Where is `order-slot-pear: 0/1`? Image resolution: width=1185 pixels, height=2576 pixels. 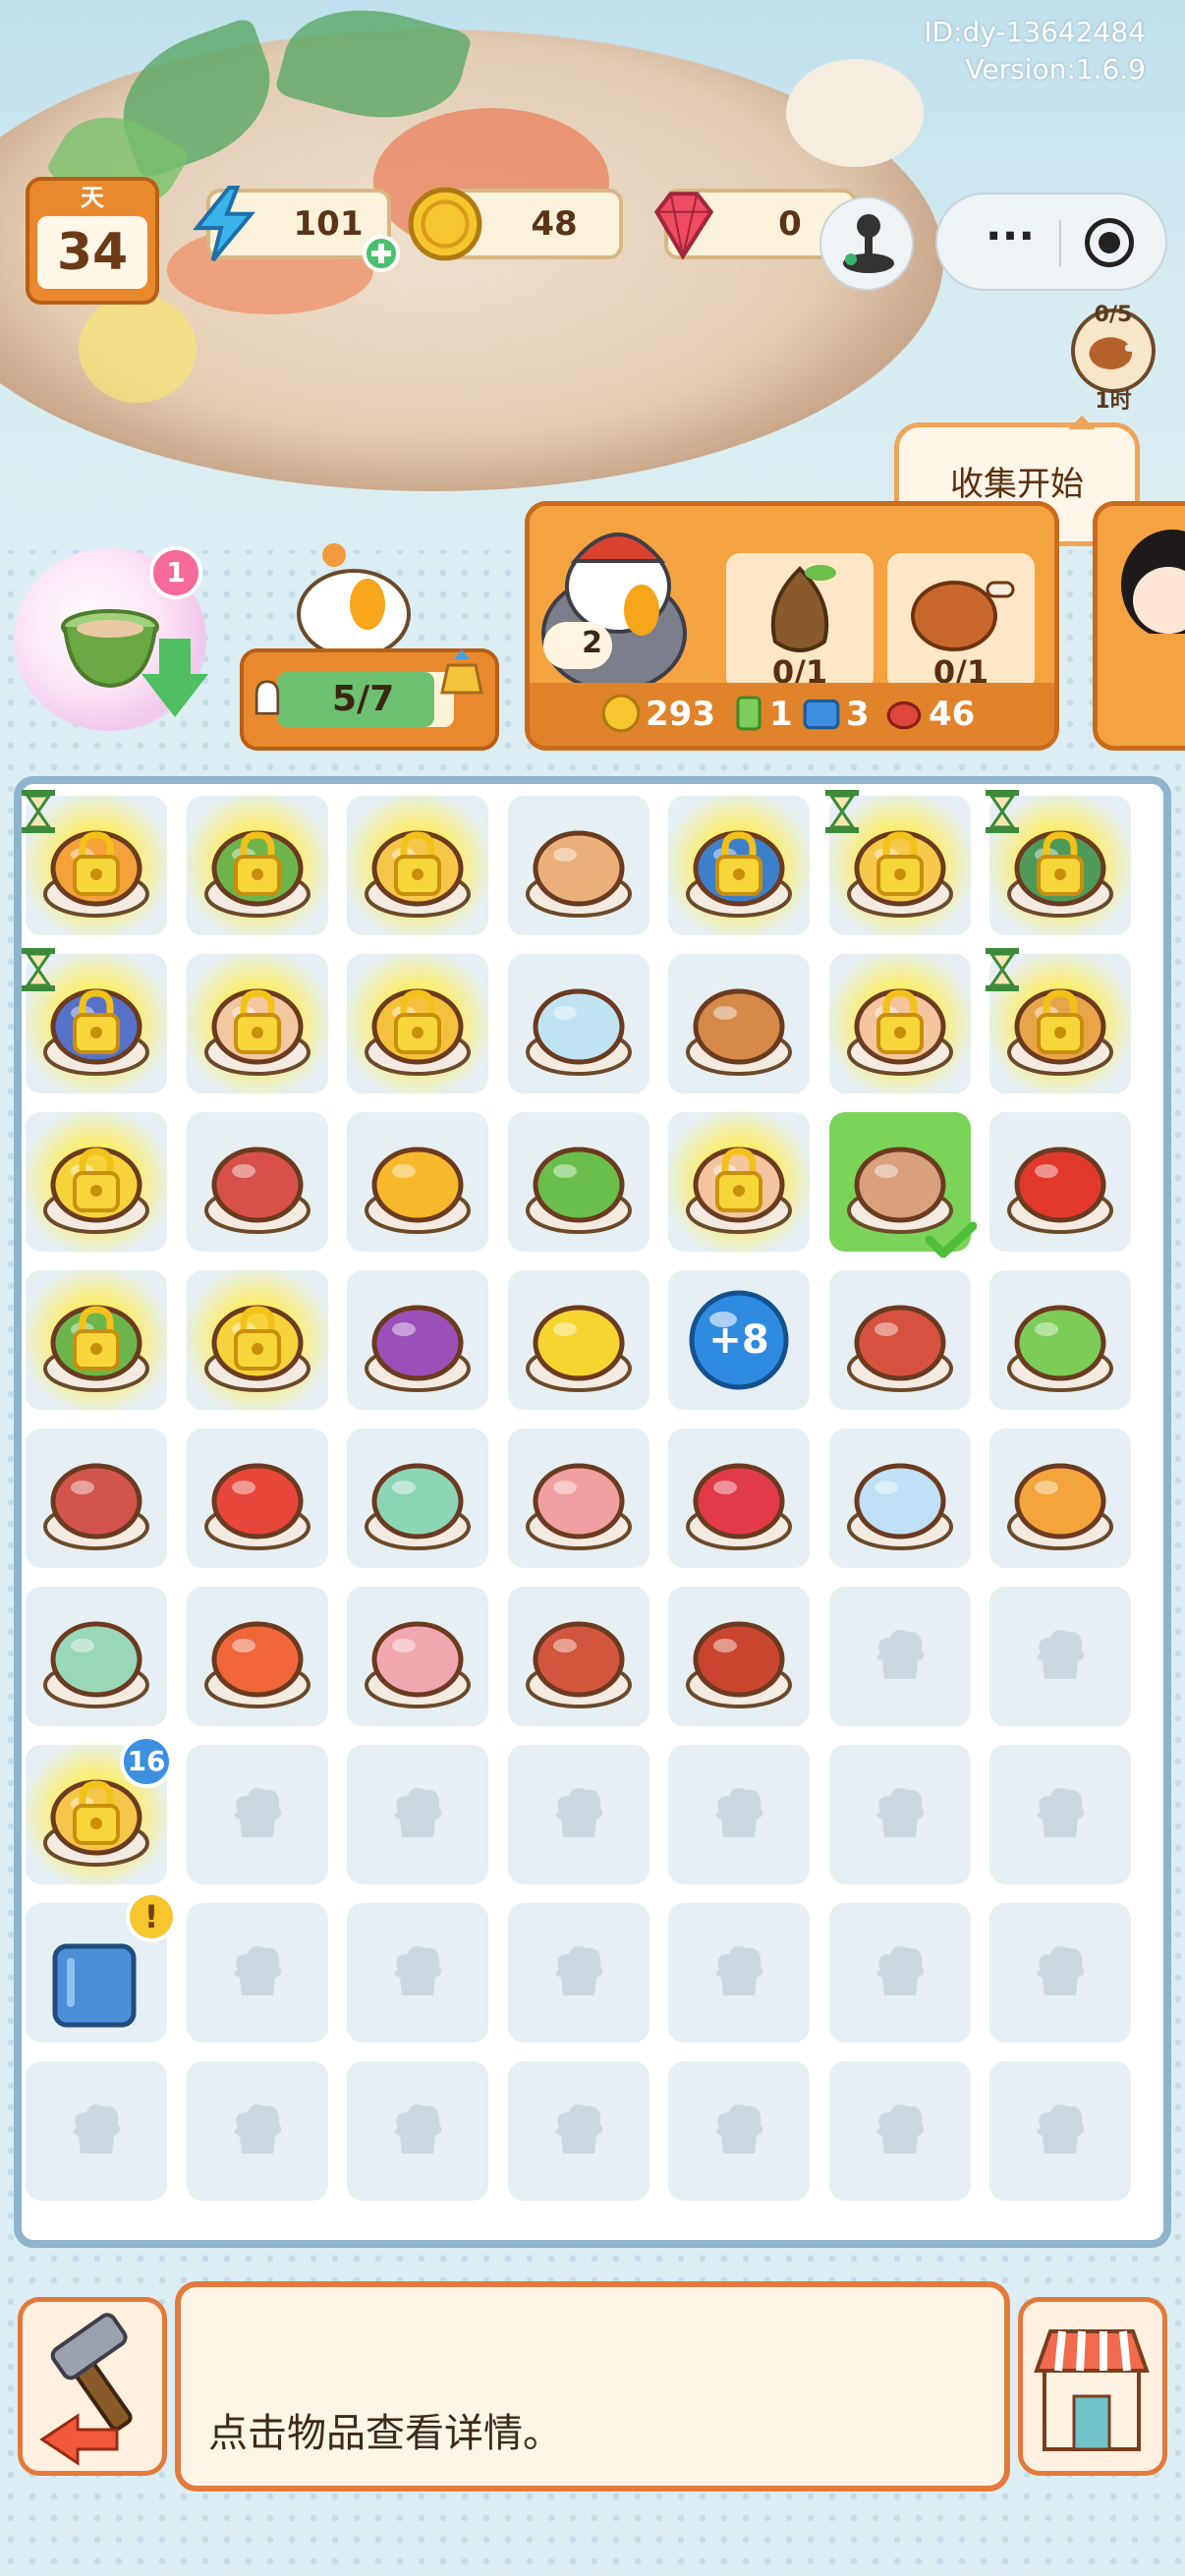 order-slot-pear: 0/1 is located at coordinates (800, 622).